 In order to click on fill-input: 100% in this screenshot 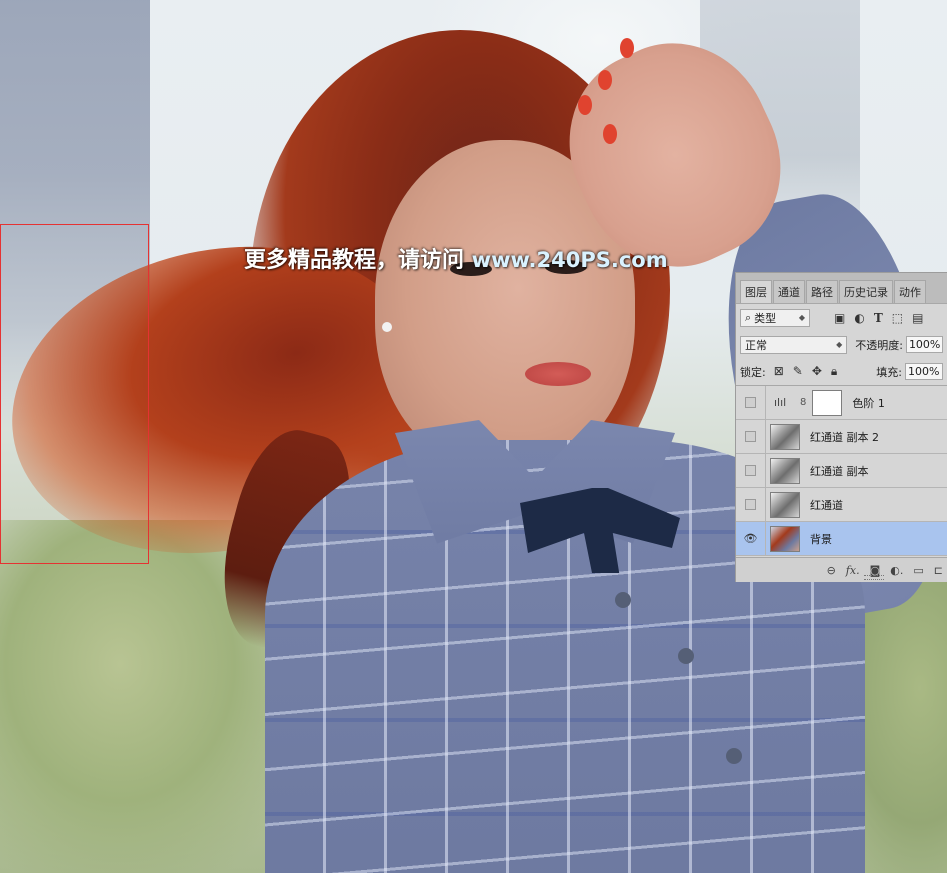, I will do `click(924, 371)`.